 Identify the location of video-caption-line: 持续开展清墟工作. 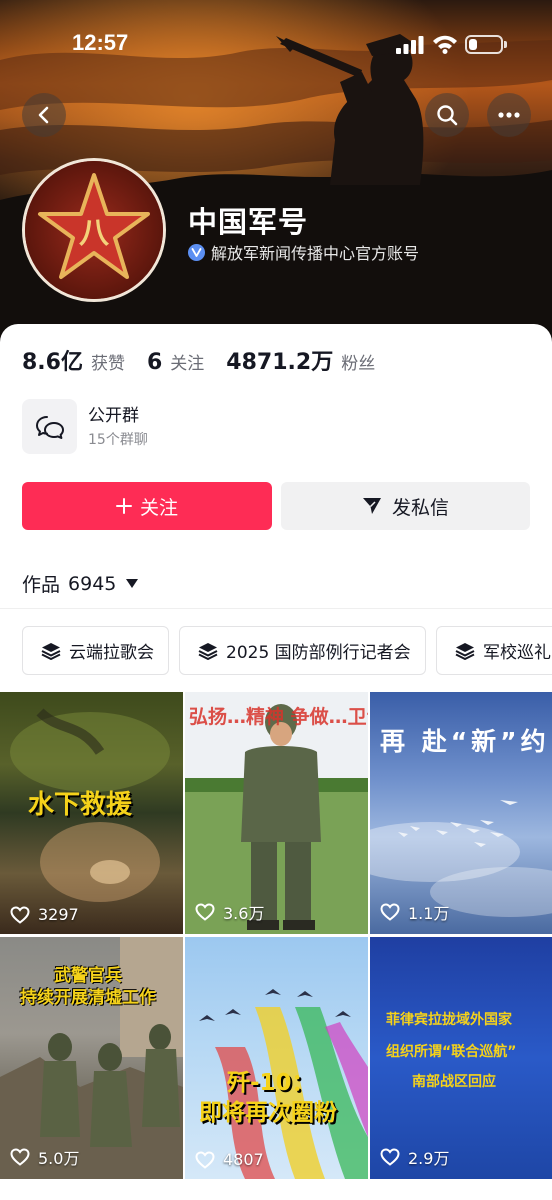
(88, 998).